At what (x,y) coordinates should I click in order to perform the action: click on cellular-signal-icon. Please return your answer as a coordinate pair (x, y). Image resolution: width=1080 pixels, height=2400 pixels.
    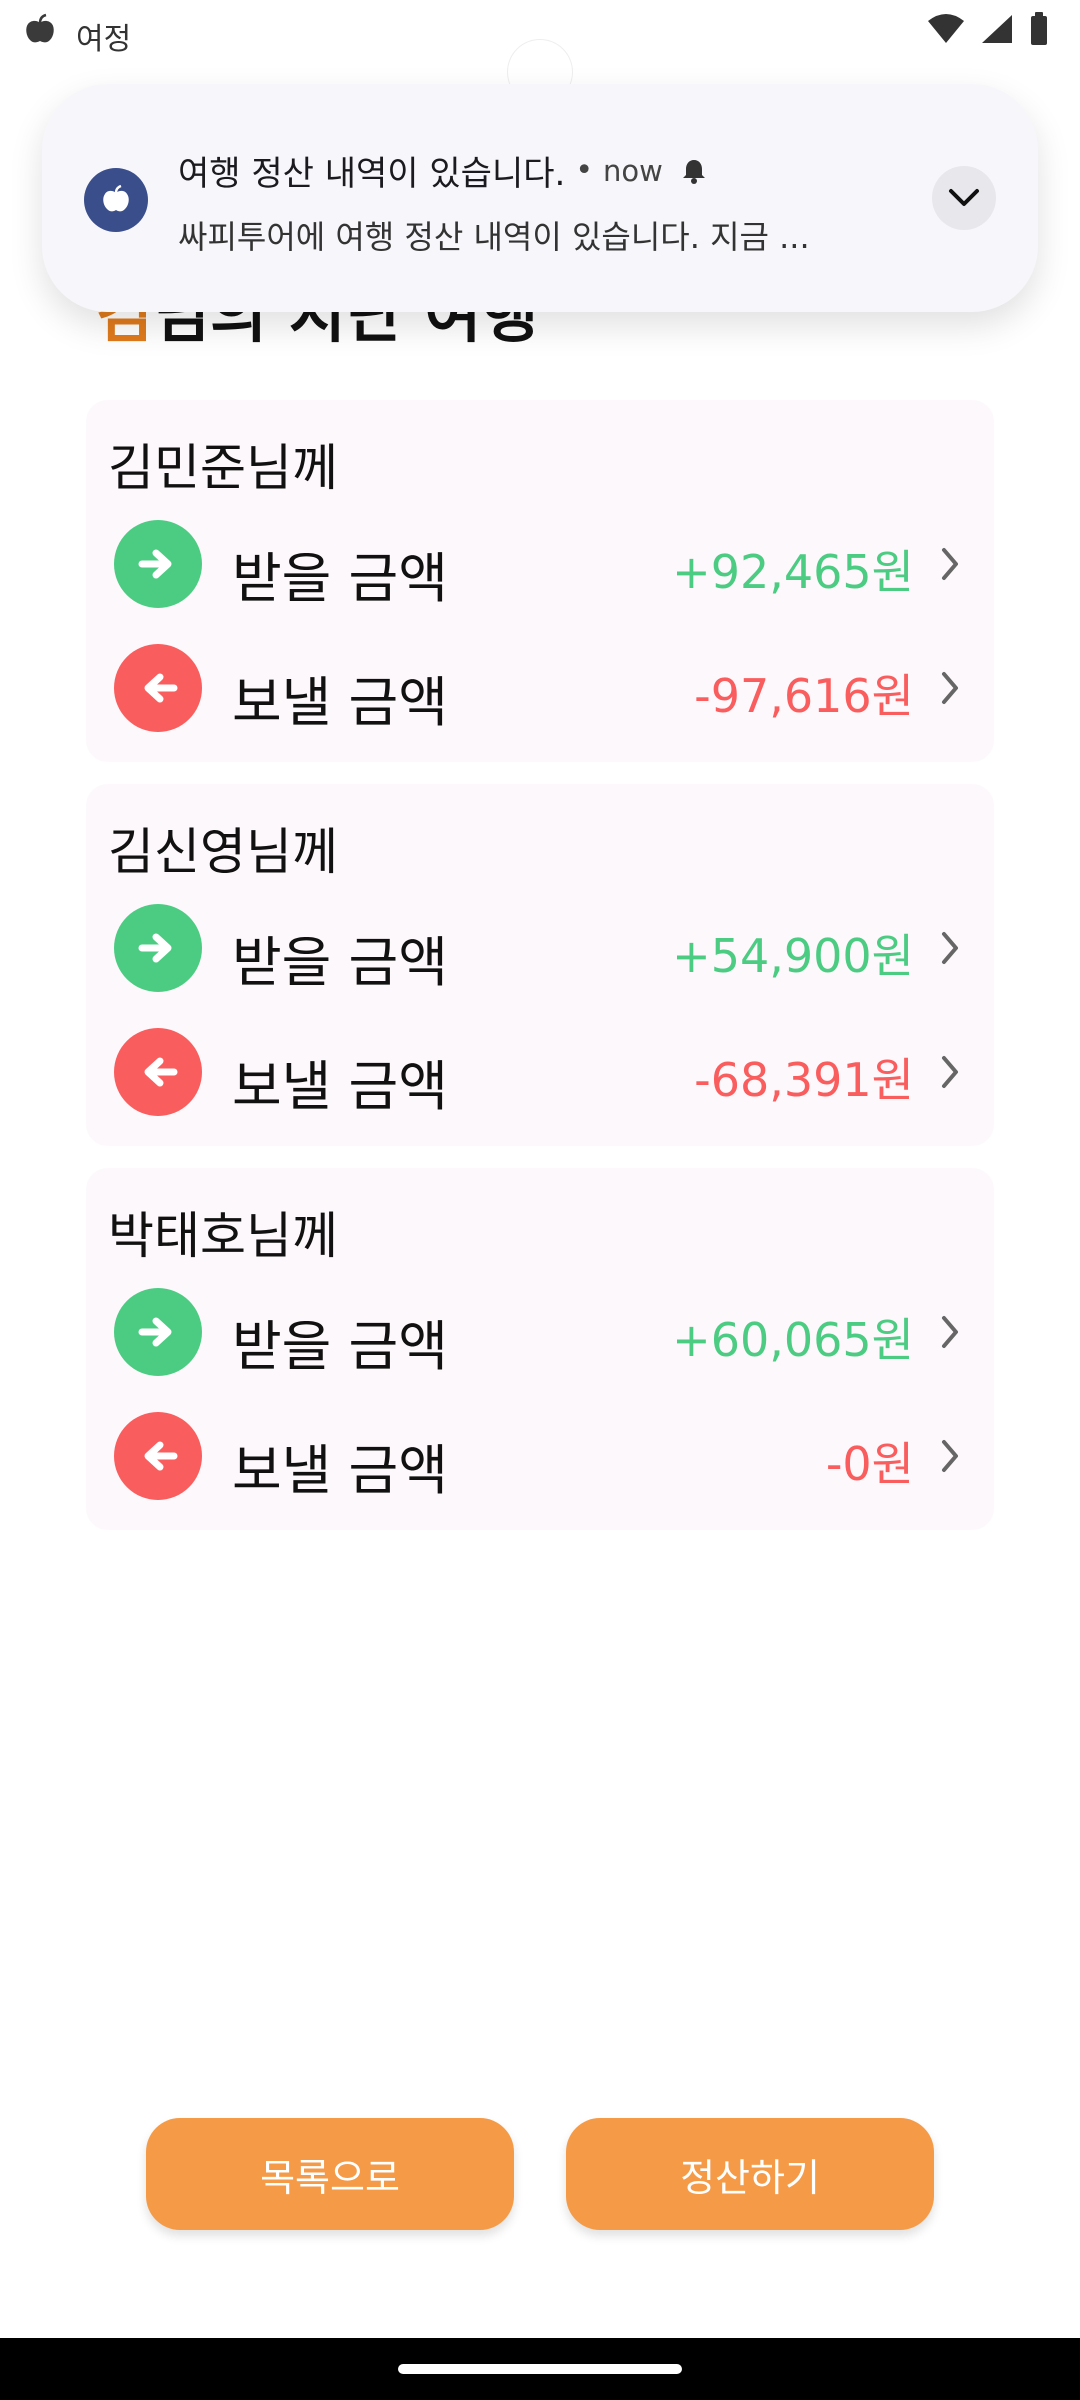
    Looking at the image, I should click on (997, 29).